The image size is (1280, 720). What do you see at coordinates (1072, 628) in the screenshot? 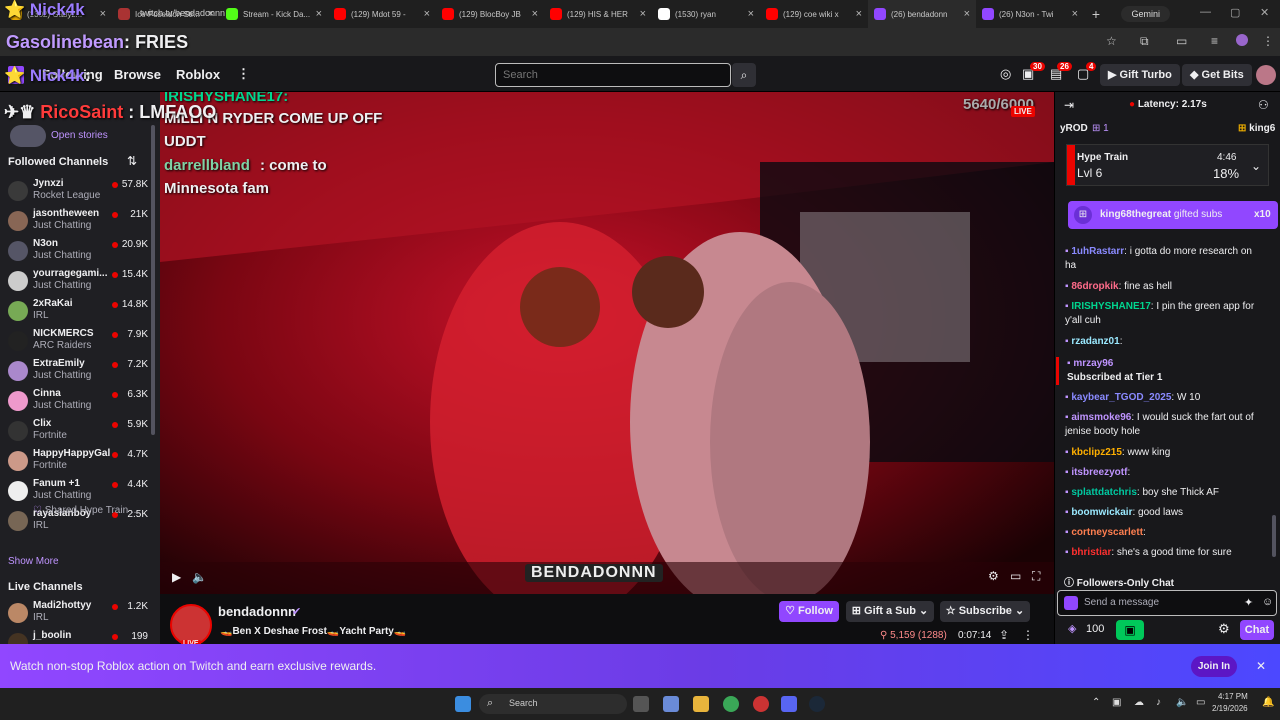
I see `channel-points-icon: ◈` at bounding box center [1072, 628].